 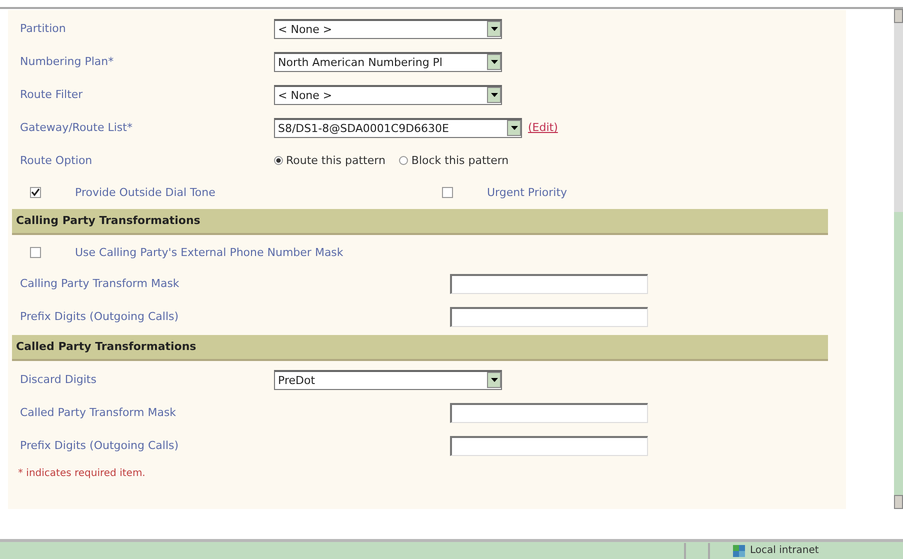 What do you see at coordinates (57, 160) in the screenshot?
I see `field-label: Route Option` at bounding box center [57, 160].